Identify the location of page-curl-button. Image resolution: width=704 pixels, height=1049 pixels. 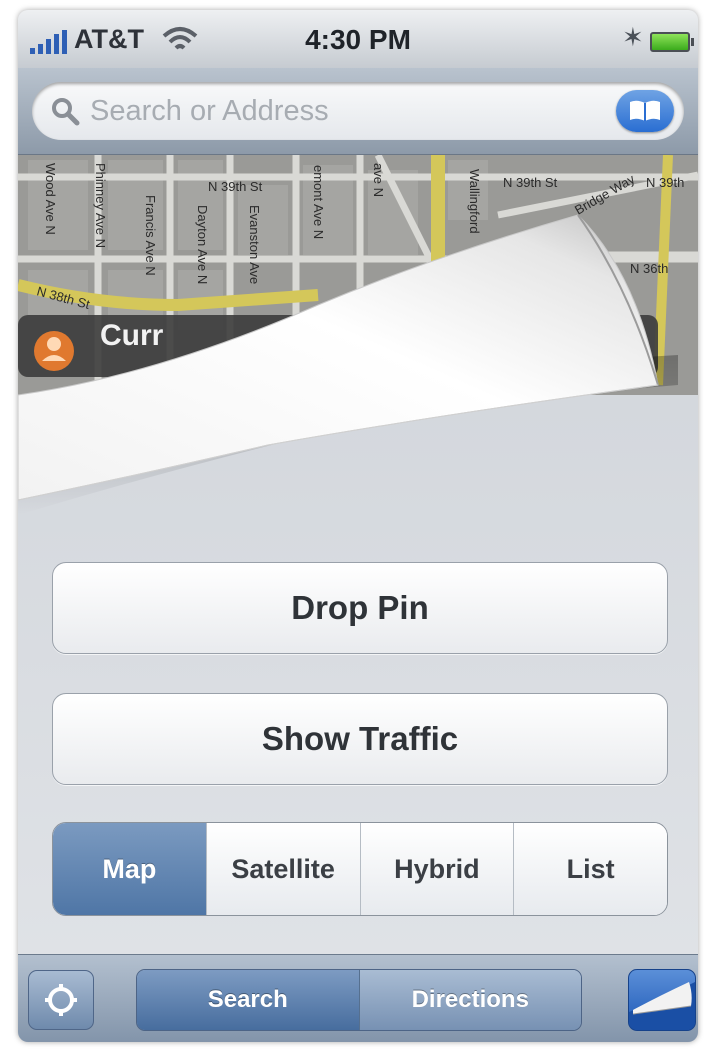
(662, 1000).